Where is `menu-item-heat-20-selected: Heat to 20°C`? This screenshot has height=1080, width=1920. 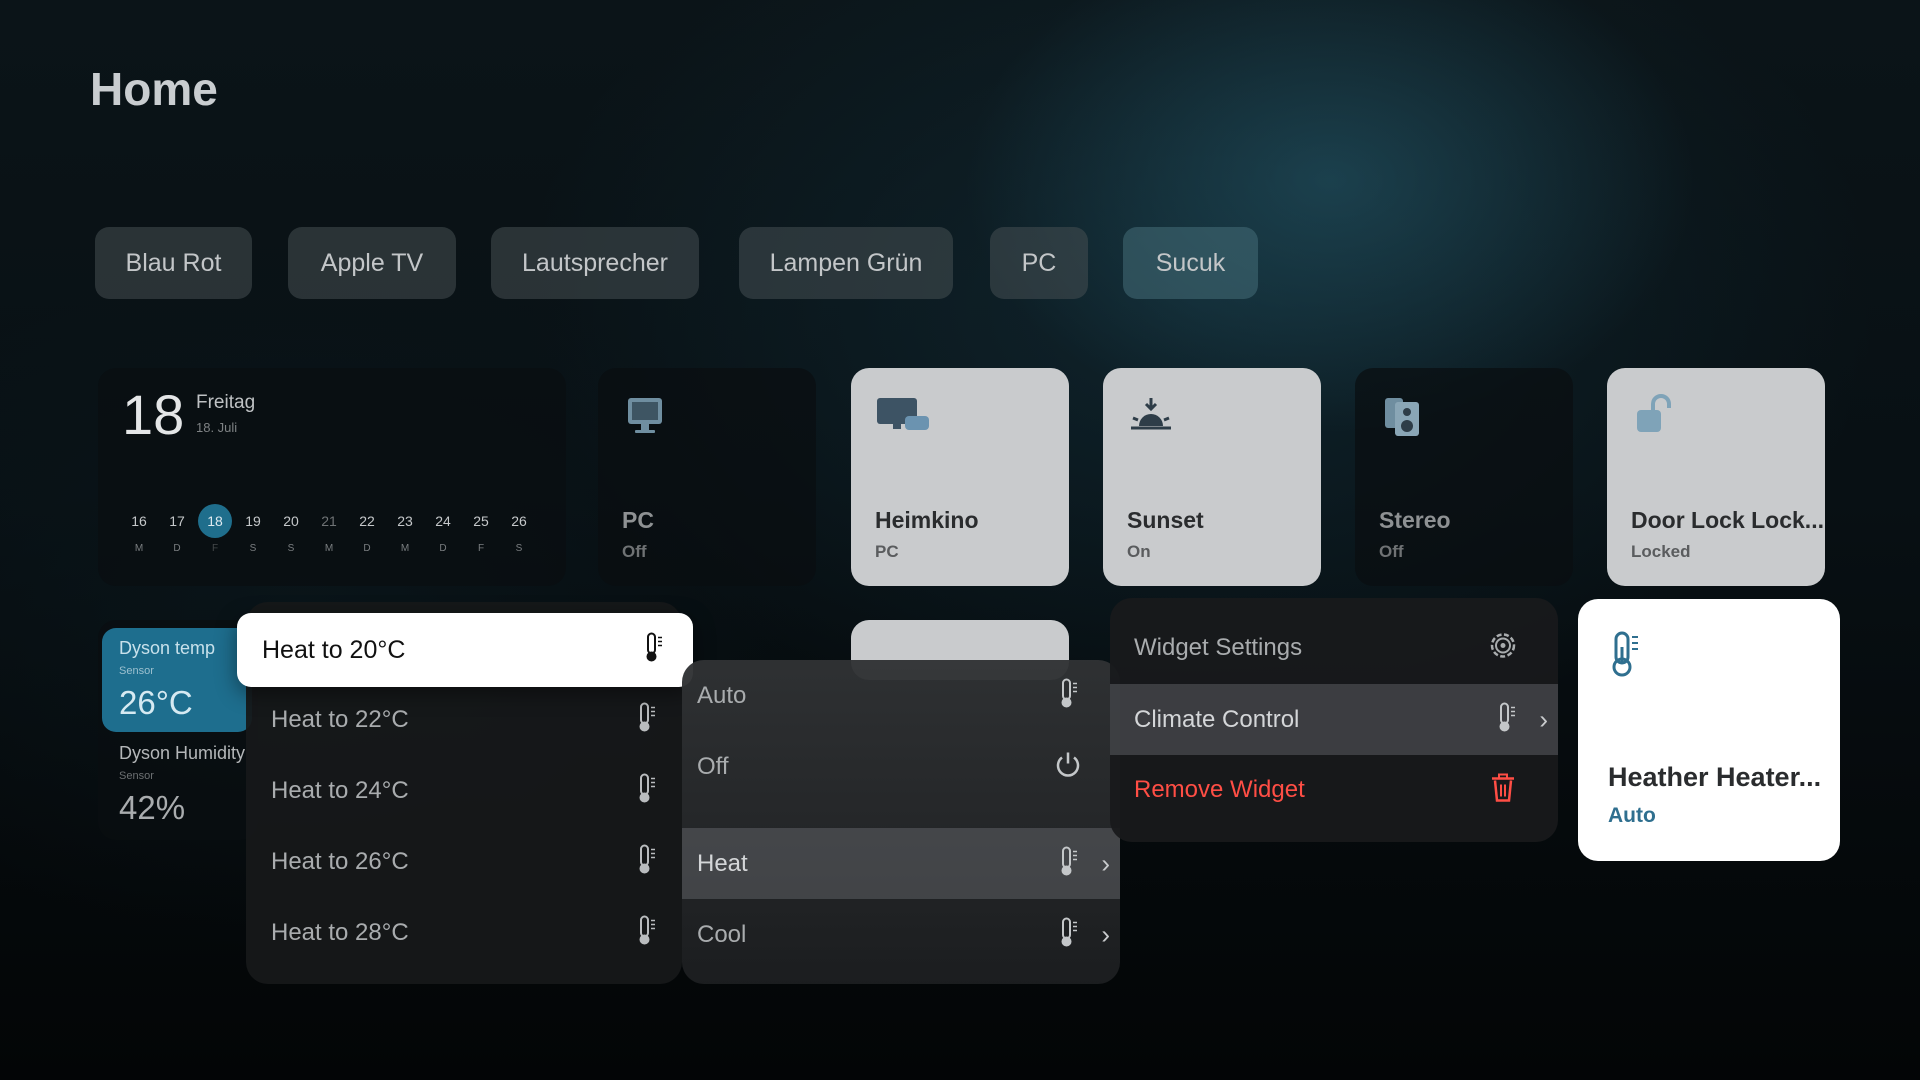
menu-item-heat-20-selected: Heat to 20°C is located at coordinates (465, 650).